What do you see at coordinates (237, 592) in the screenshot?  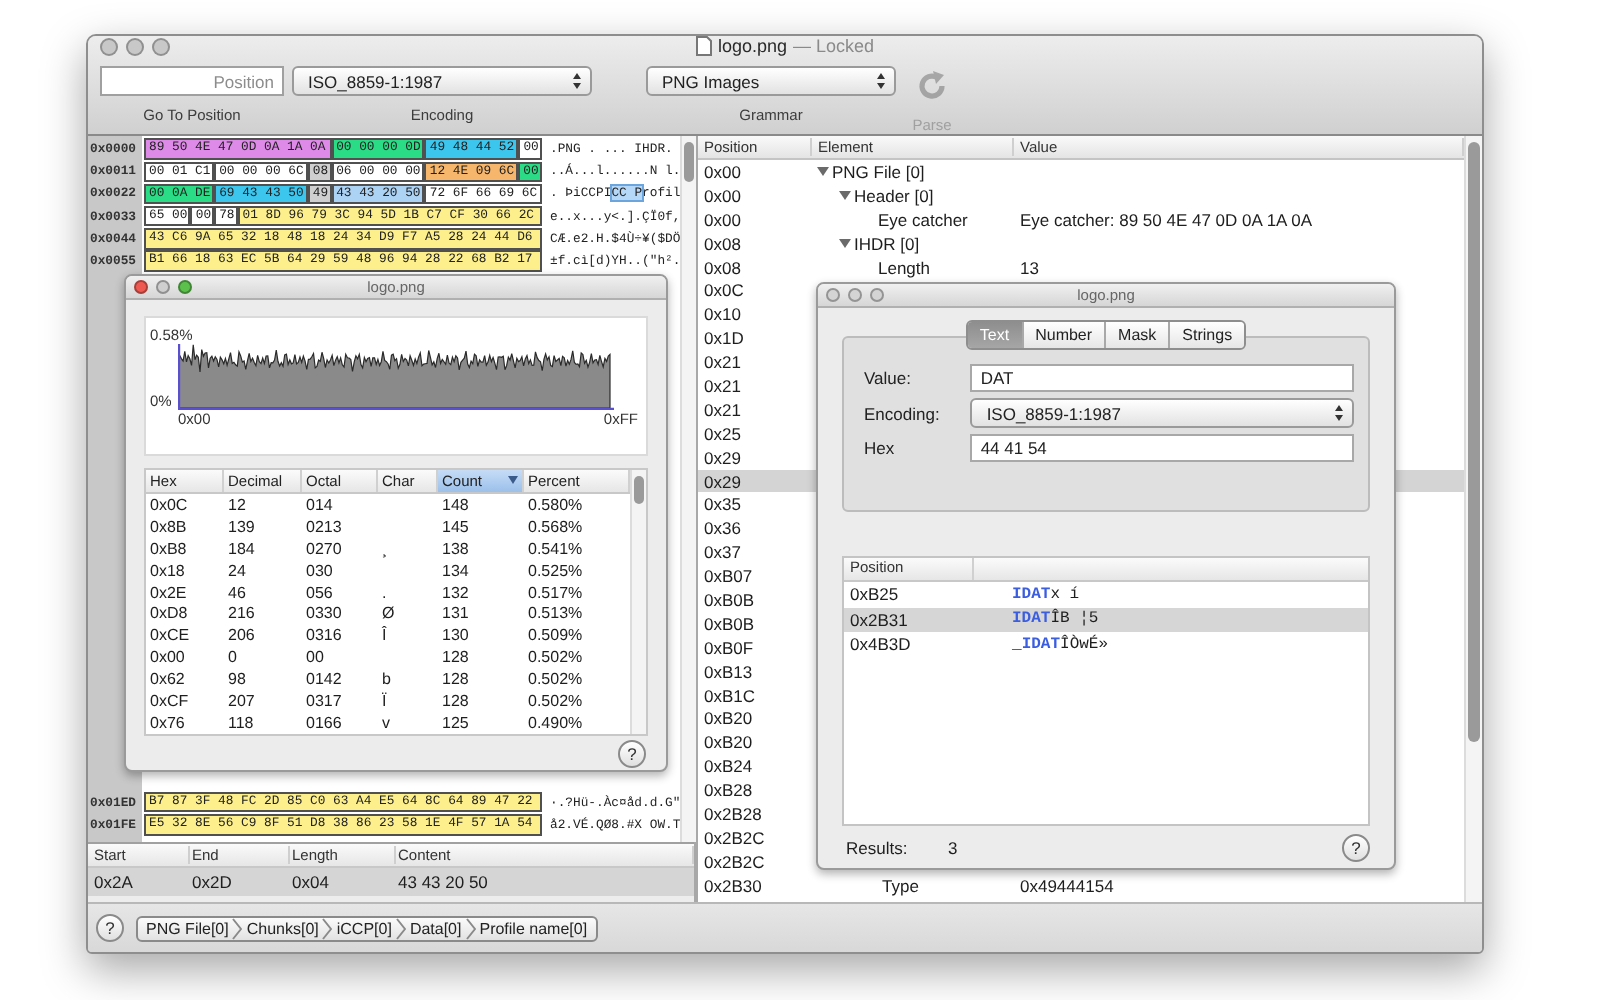 I see `table-cell-text: 46` at bounding box center [237, 592].